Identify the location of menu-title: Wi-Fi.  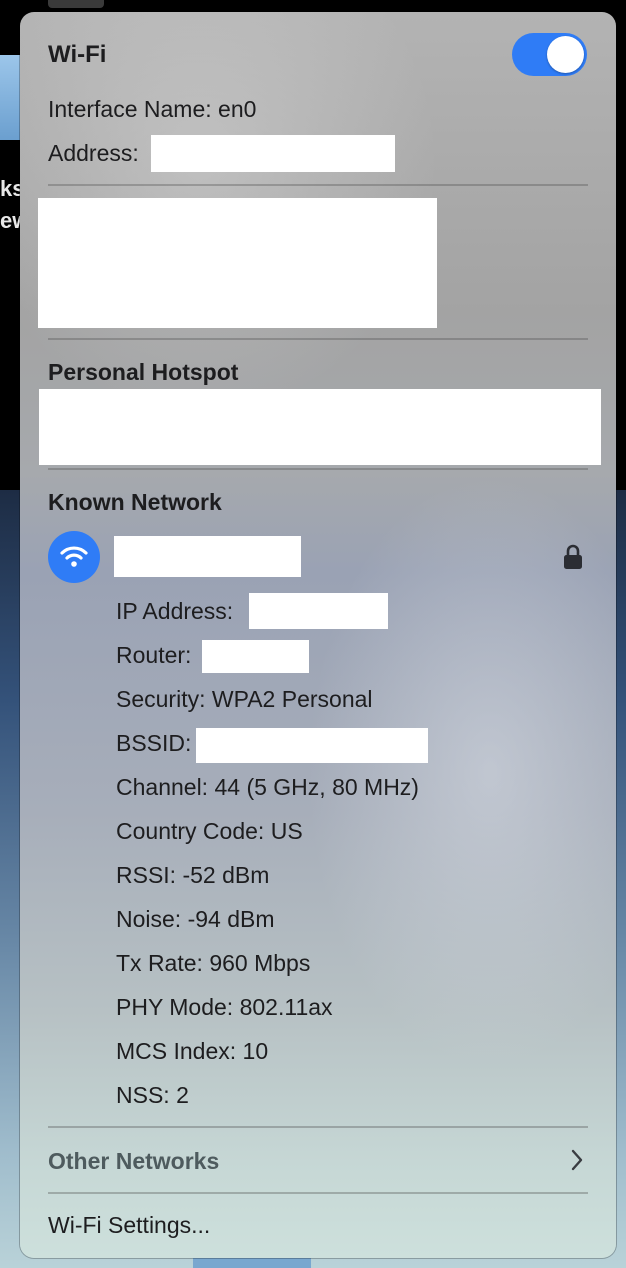
(77, 54).